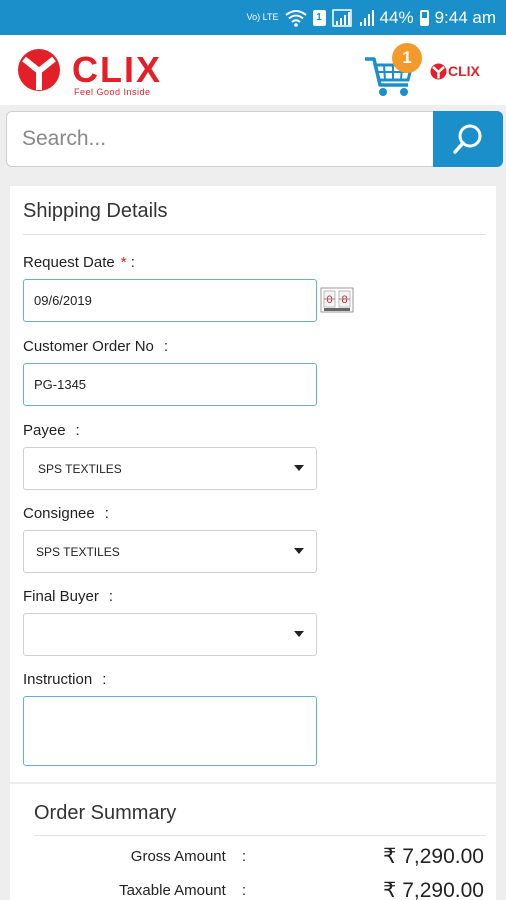 Image resolution: width=506 pixels, height=900 pixels. I want to click on battery-icon, so click(424, 17).